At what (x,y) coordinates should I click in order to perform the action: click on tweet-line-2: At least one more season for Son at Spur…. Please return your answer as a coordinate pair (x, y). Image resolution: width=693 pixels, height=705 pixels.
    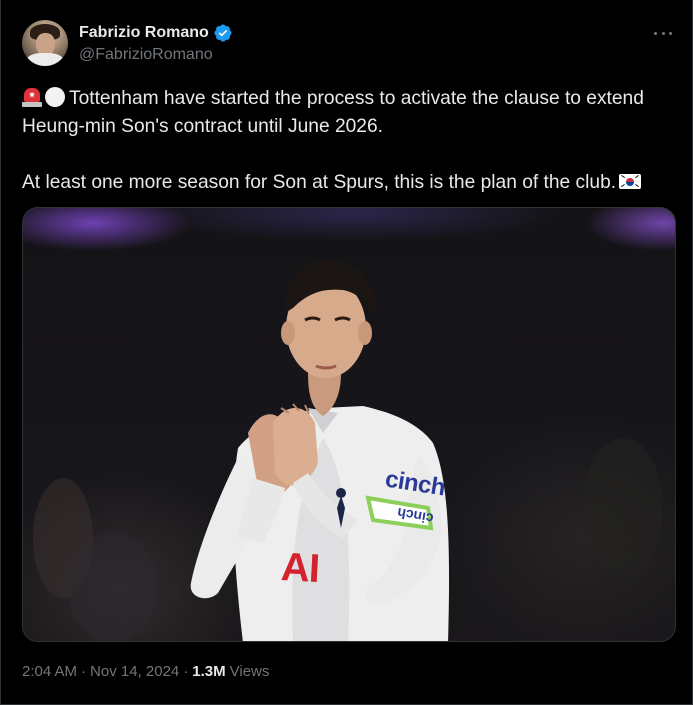
    Looking at the image, I should click on (319, 182).